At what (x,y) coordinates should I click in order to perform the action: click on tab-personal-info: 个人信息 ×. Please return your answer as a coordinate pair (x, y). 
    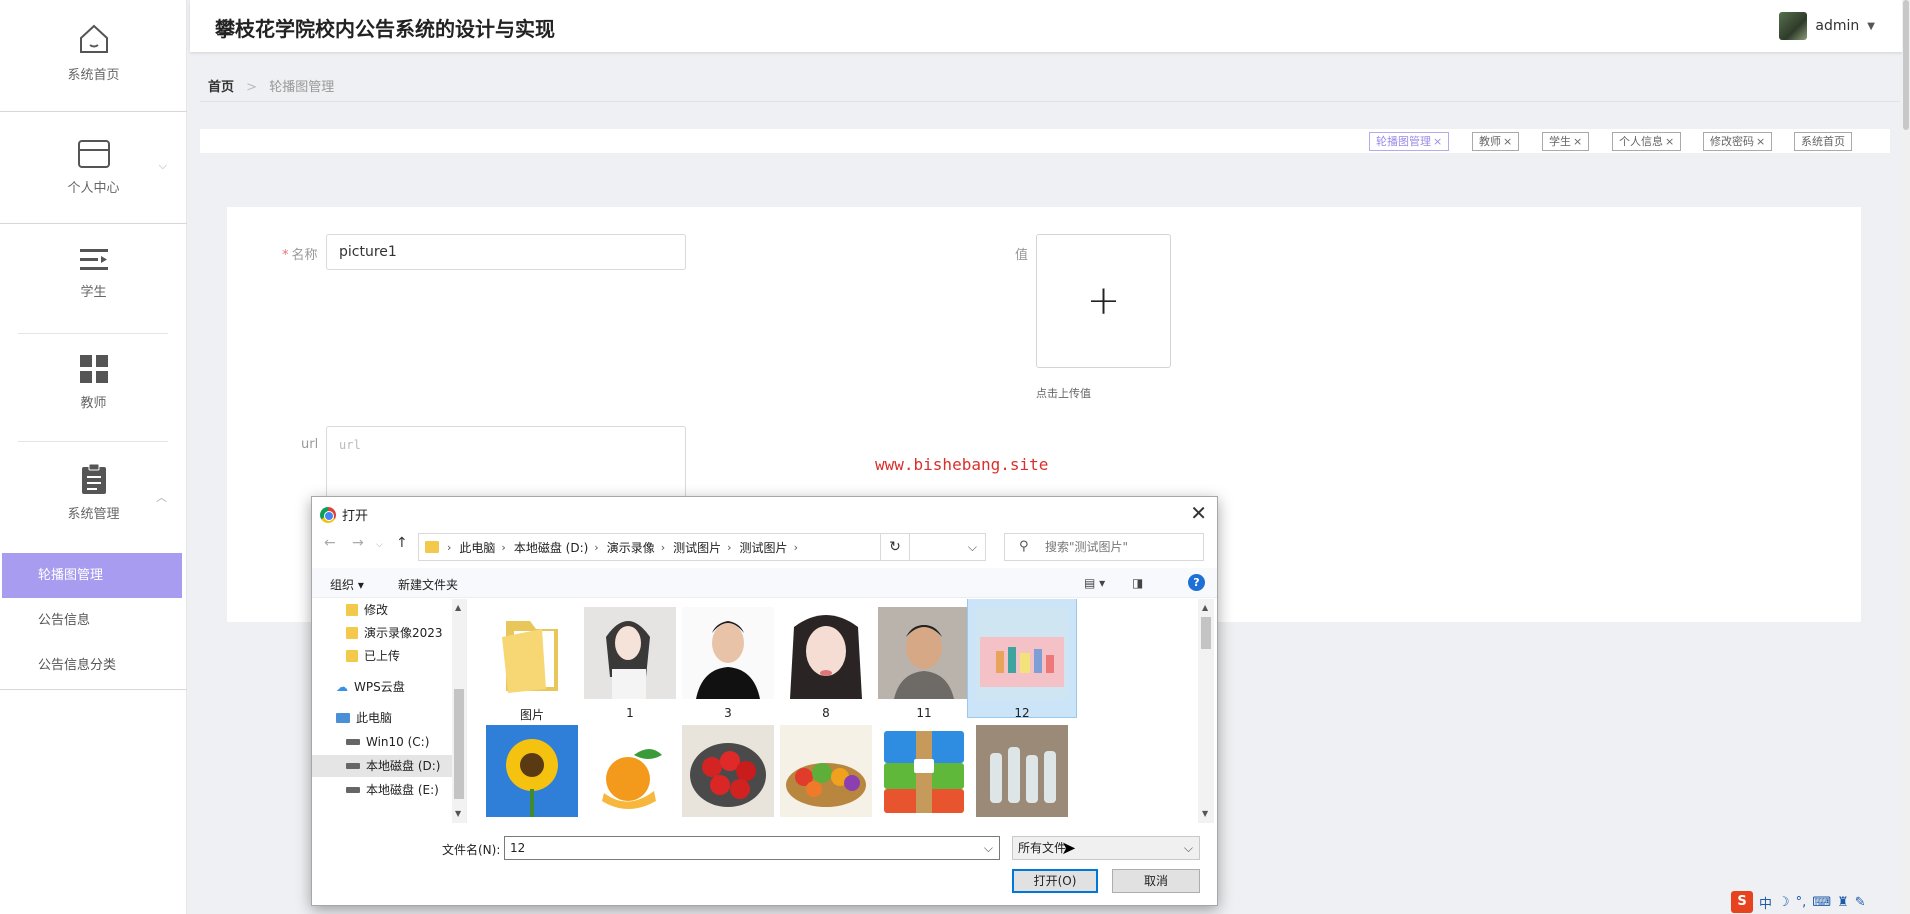
    Looking at the image, I should click on (1647, 141).